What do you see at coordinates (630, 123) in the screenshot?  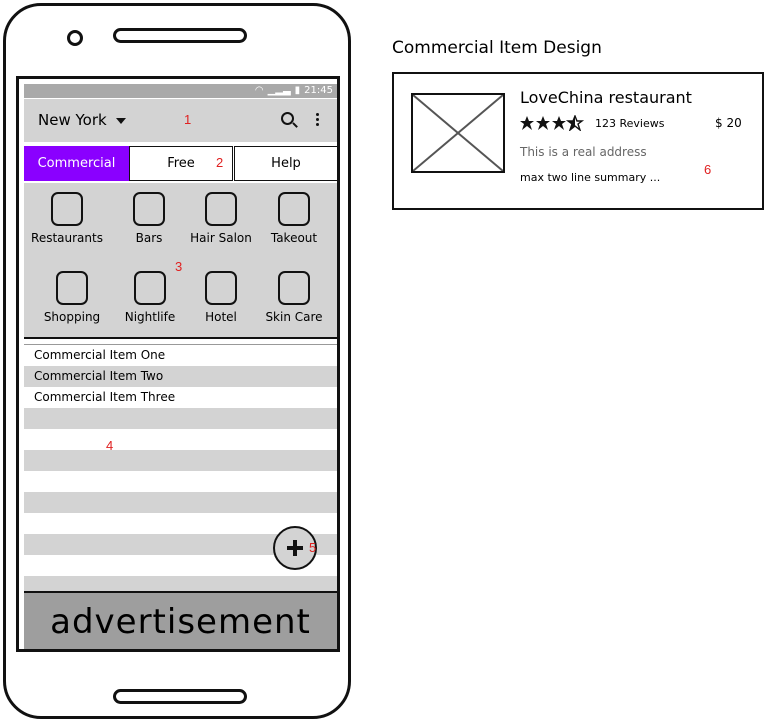 I see `review-count: 123 Reviews` at bounding box center [630, 123].